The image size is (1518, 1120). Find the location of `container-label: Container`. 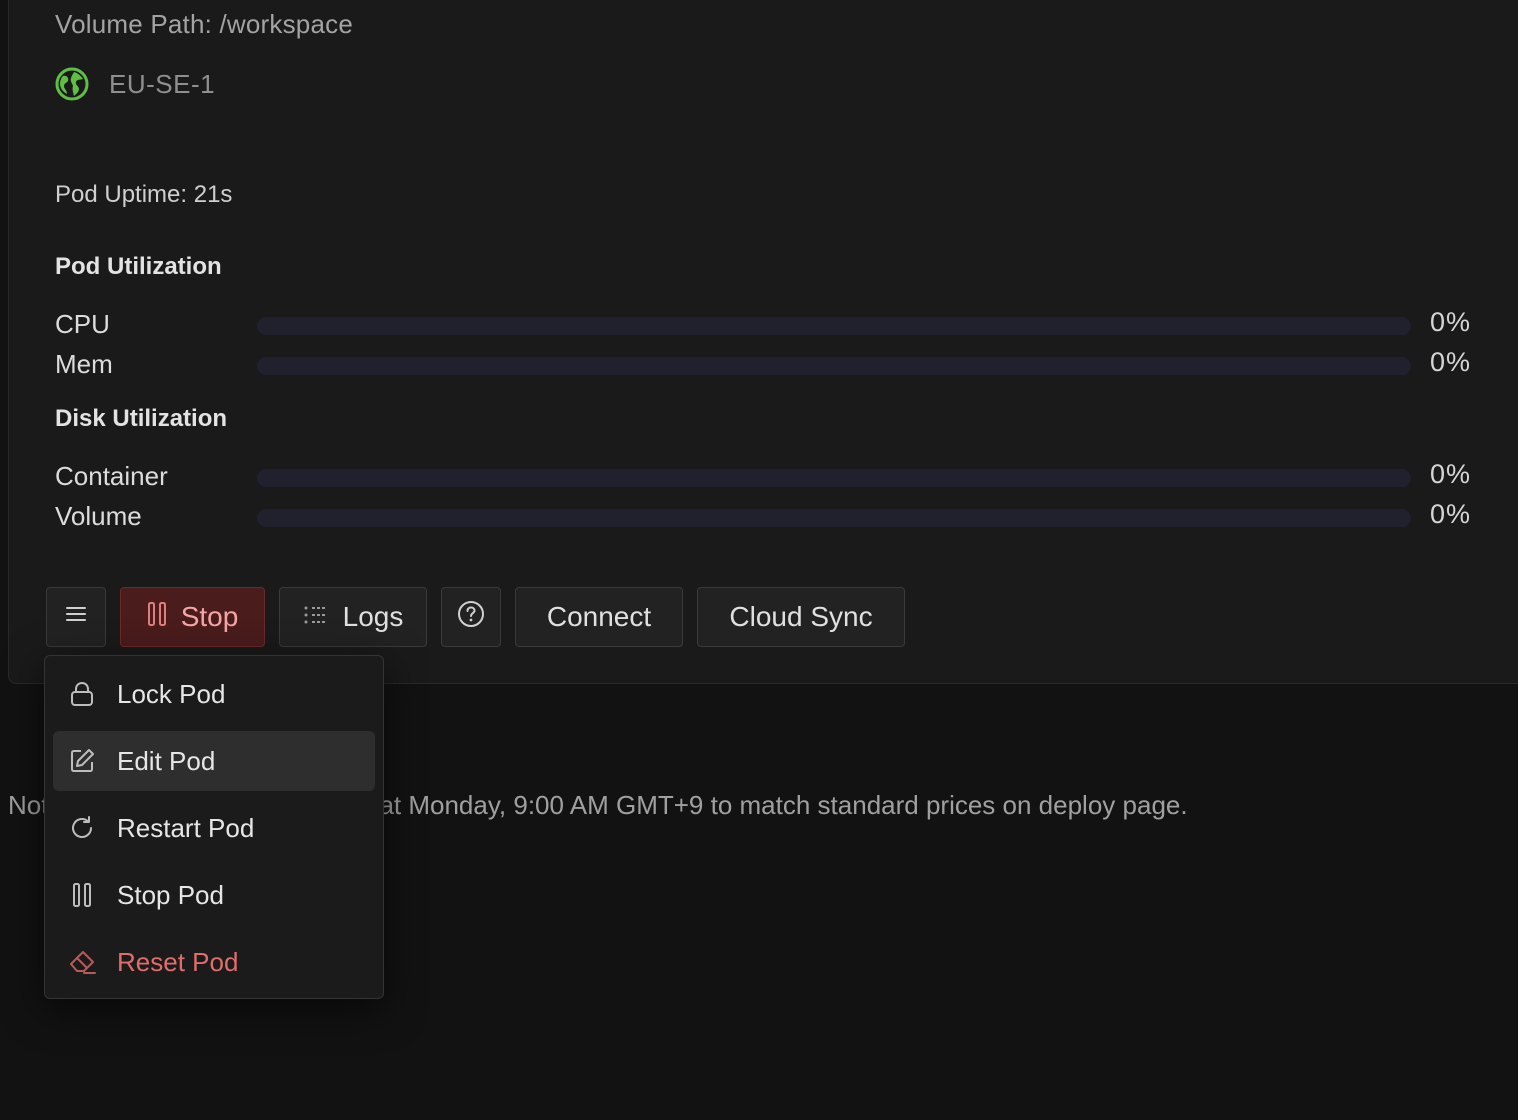

container-label: Container is located at coordinates (111, 476).